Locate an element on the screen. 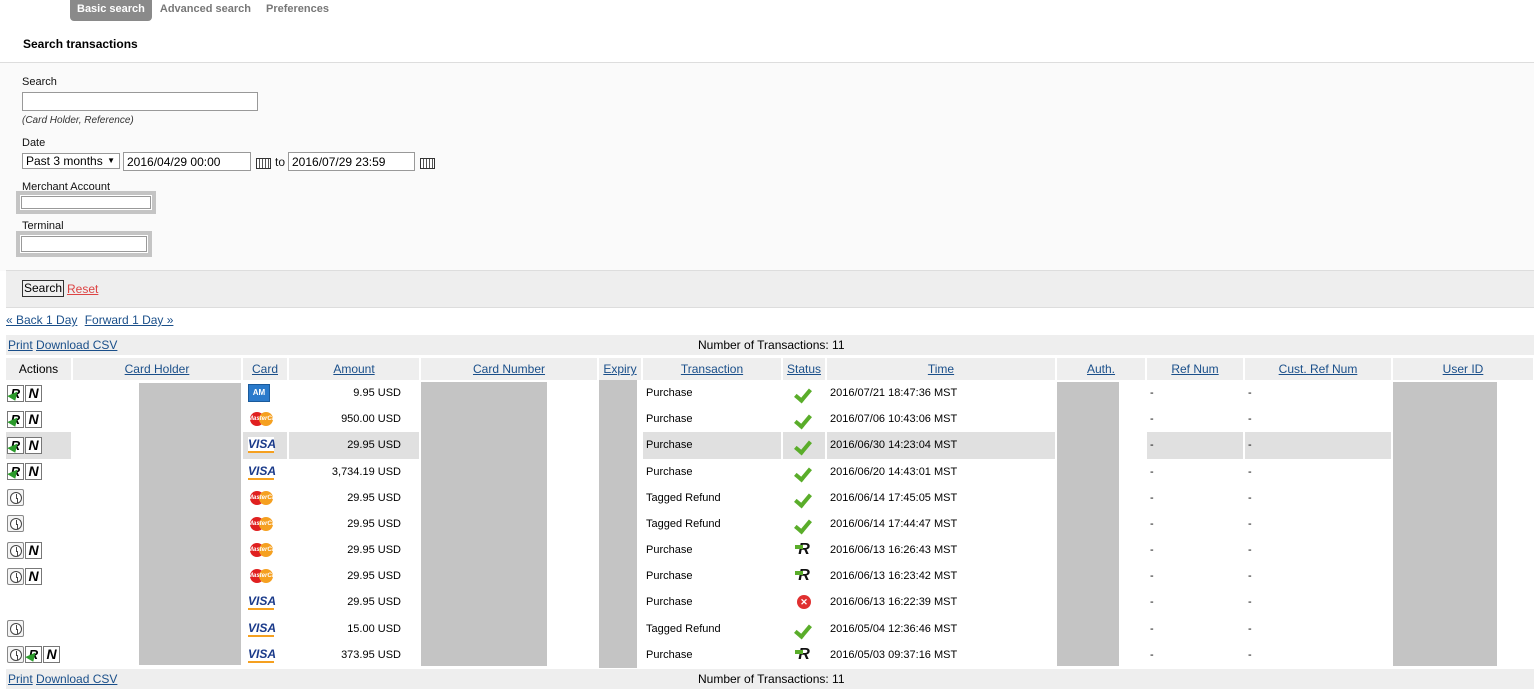 The height and width of the screenshot is (689, 1534). sort-transaction: Transaction is located at coordinates (712, 369).